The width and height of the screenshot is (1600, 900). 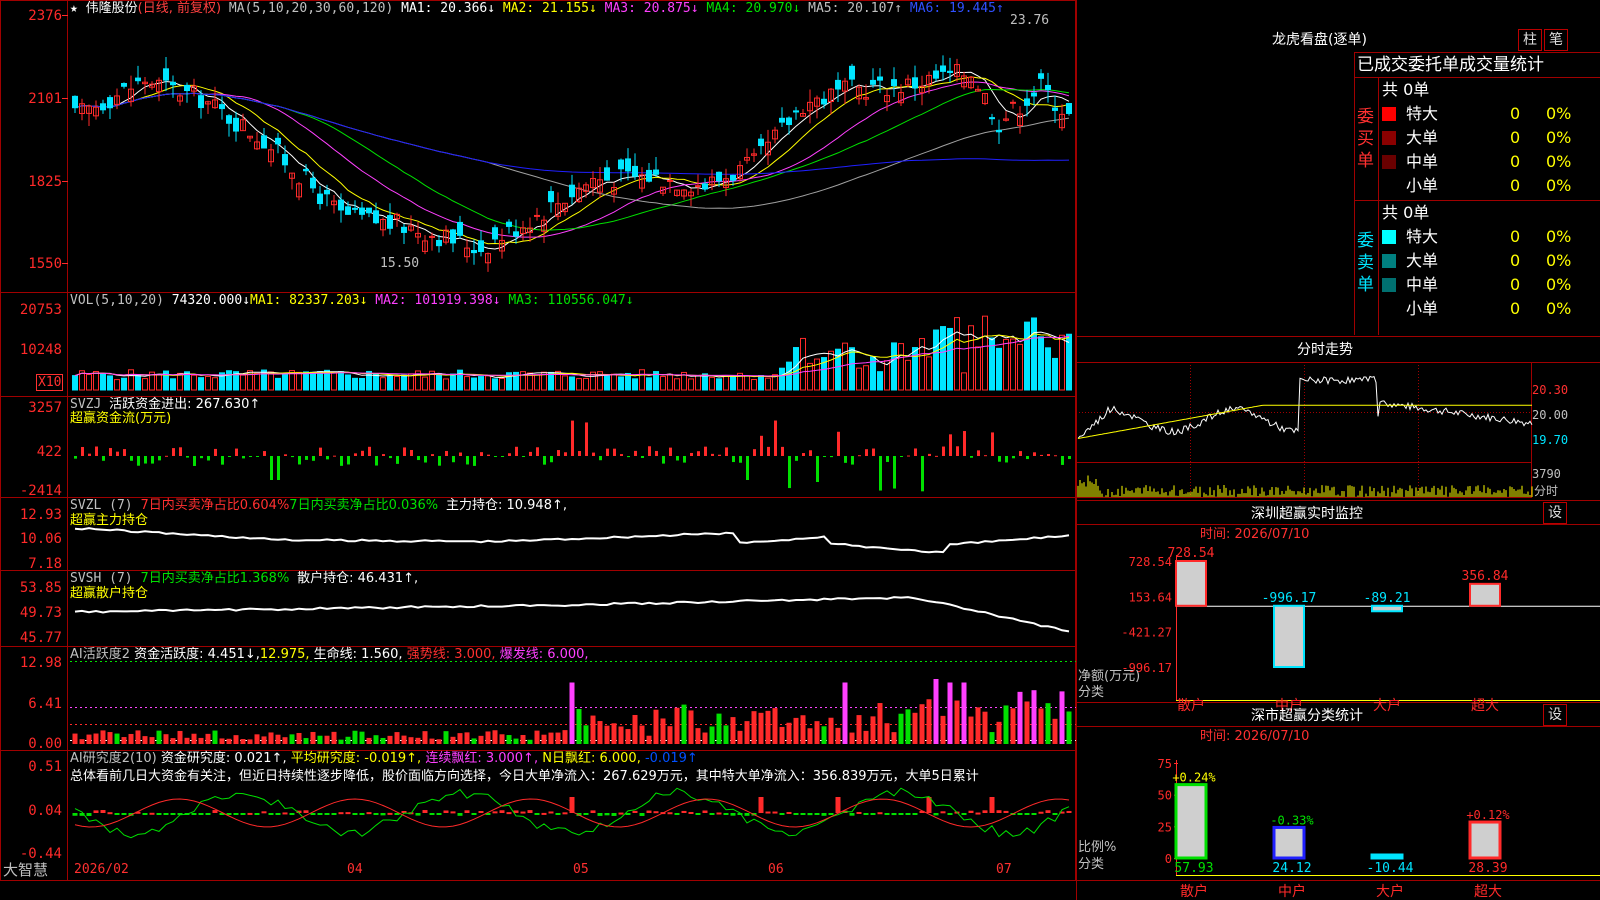 I want to click on rs-ytick-1: 0.04, so click(x=45, y=811).